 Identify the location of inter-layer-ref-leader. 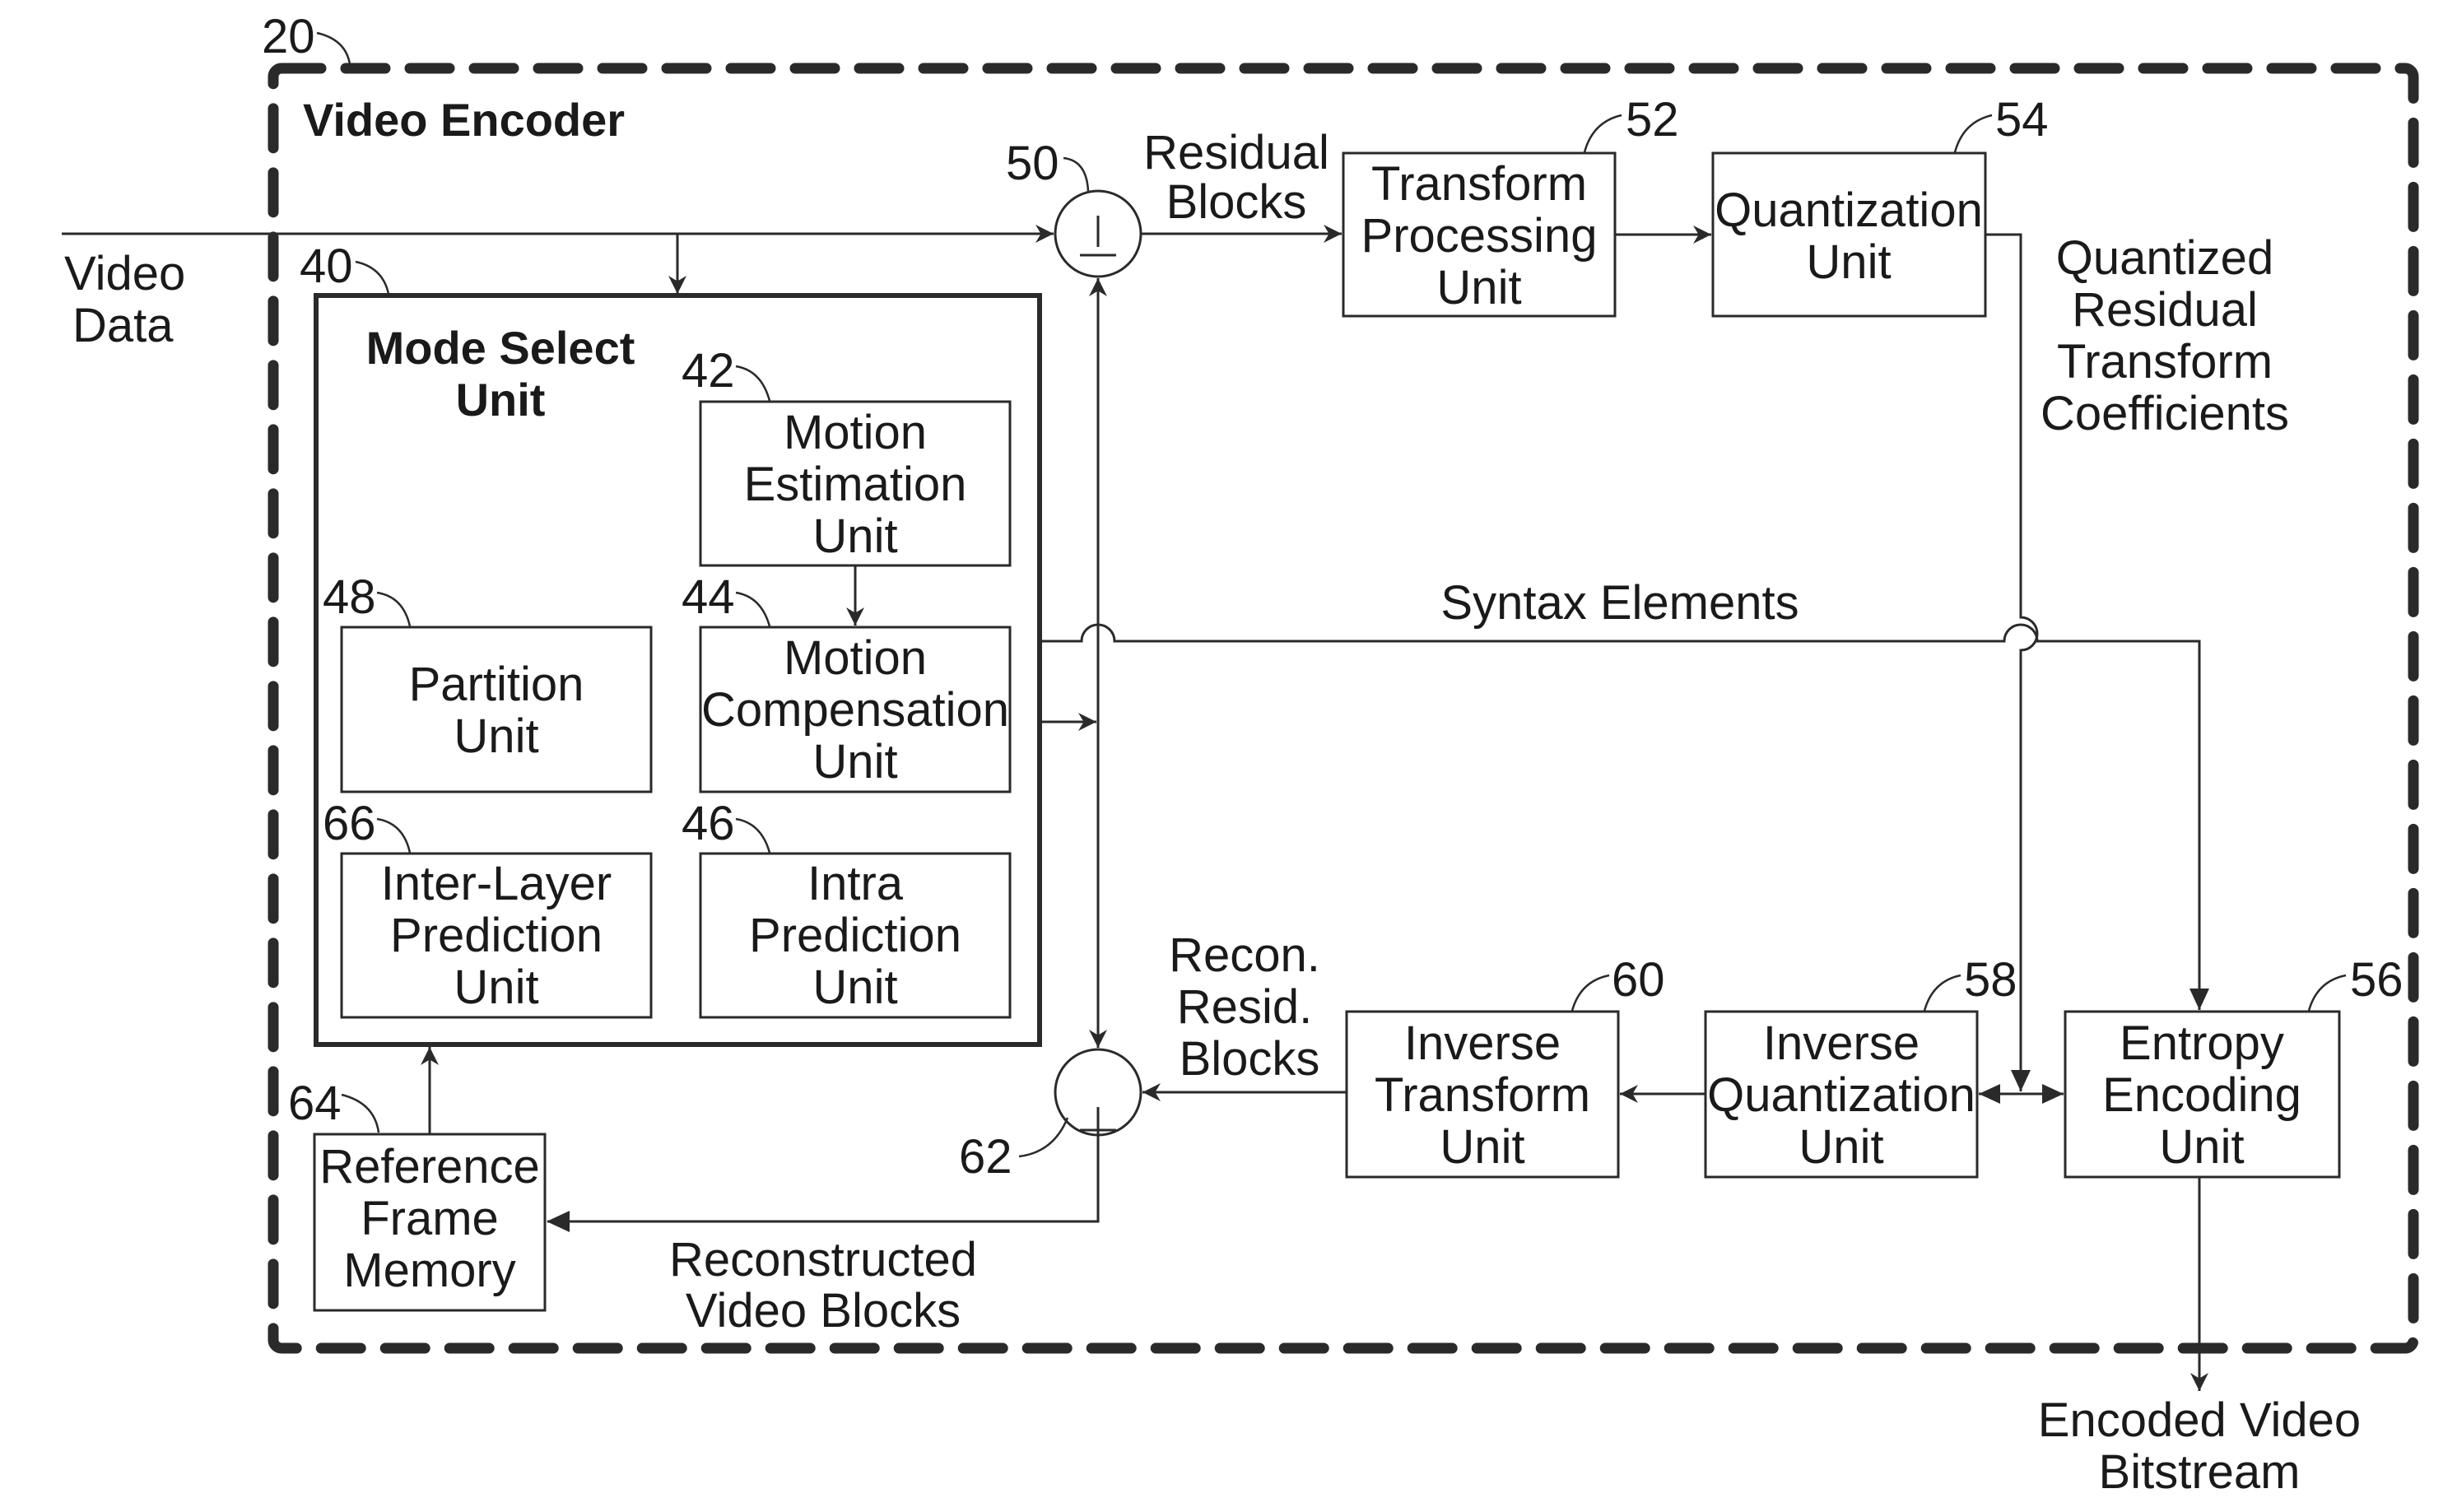
(394, 836).